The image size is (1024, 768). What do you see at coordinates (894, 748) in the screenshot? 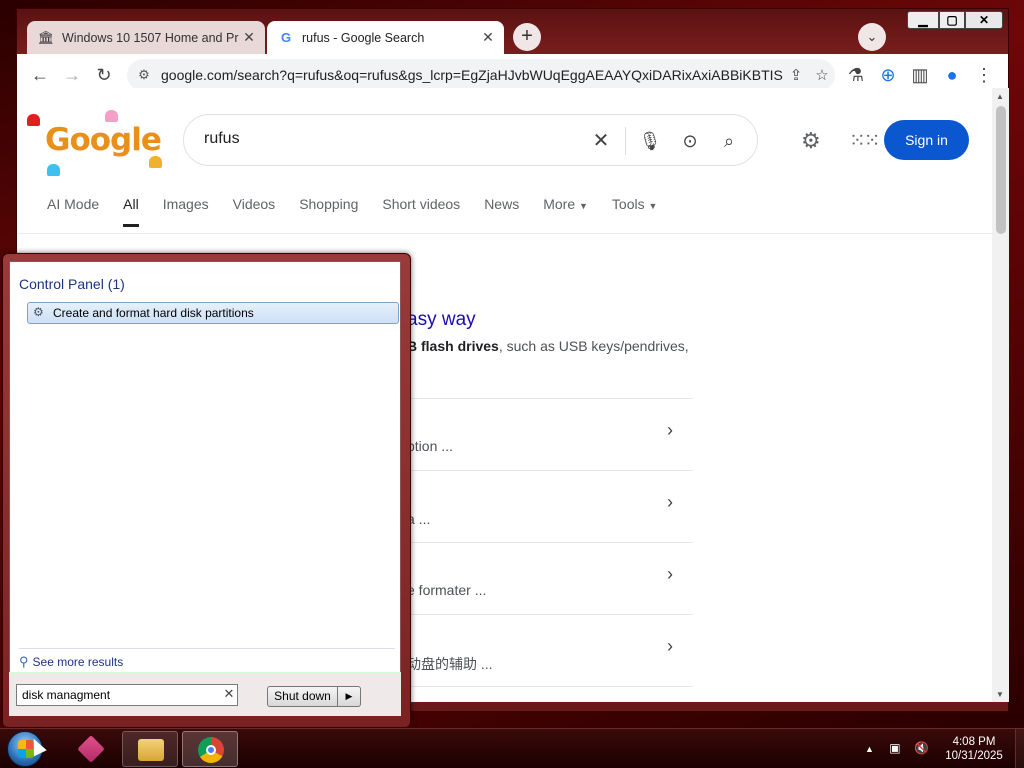
I see `network-icon: ▣` at bounding box center [894, 748].